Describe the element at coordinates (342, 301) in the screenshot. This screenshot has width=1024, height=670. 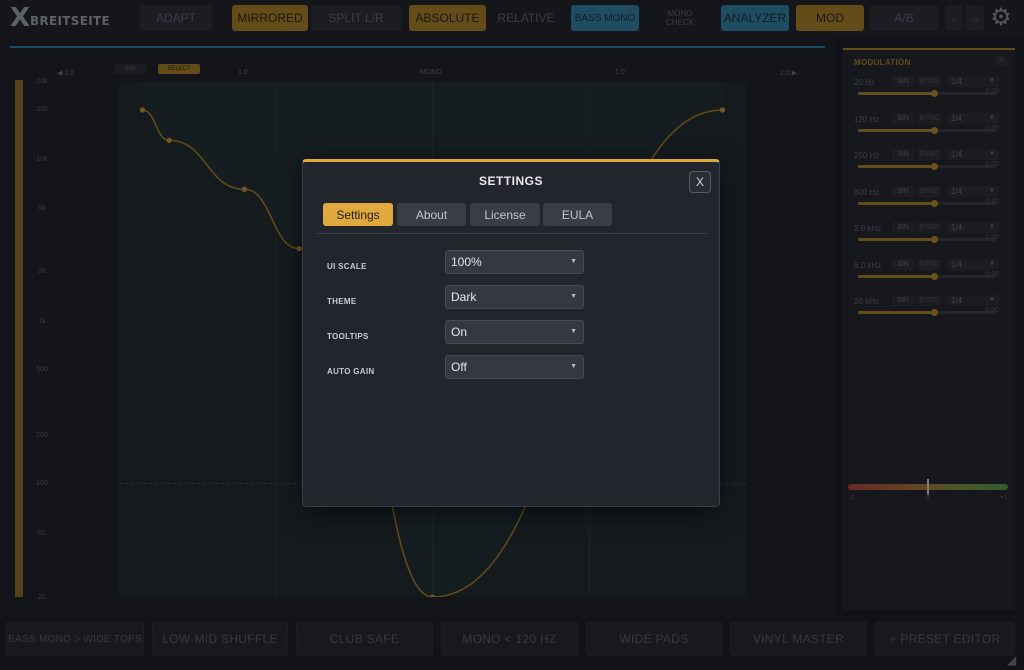
I see `theme-label: THEME` at that location.